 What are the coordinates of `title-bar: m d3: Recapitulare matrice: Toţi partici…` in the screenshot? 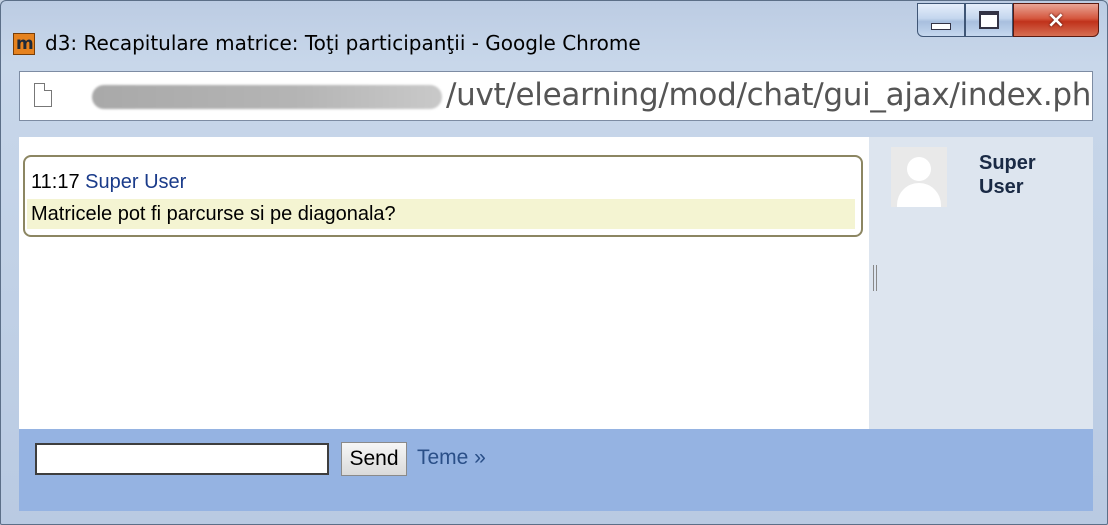 It's located at (554, 31).